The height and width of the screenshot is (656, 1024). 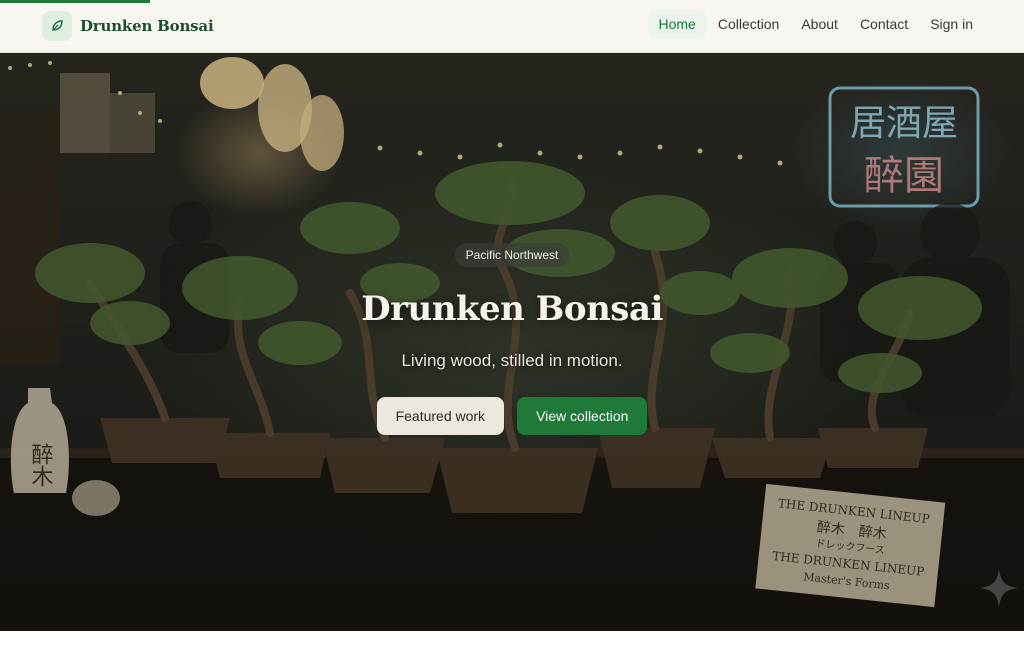 What do you see at coordinates (951, 24) in the screenshot?
I see `nav-sign-in: Sign in` at bounding box center [951, 24].